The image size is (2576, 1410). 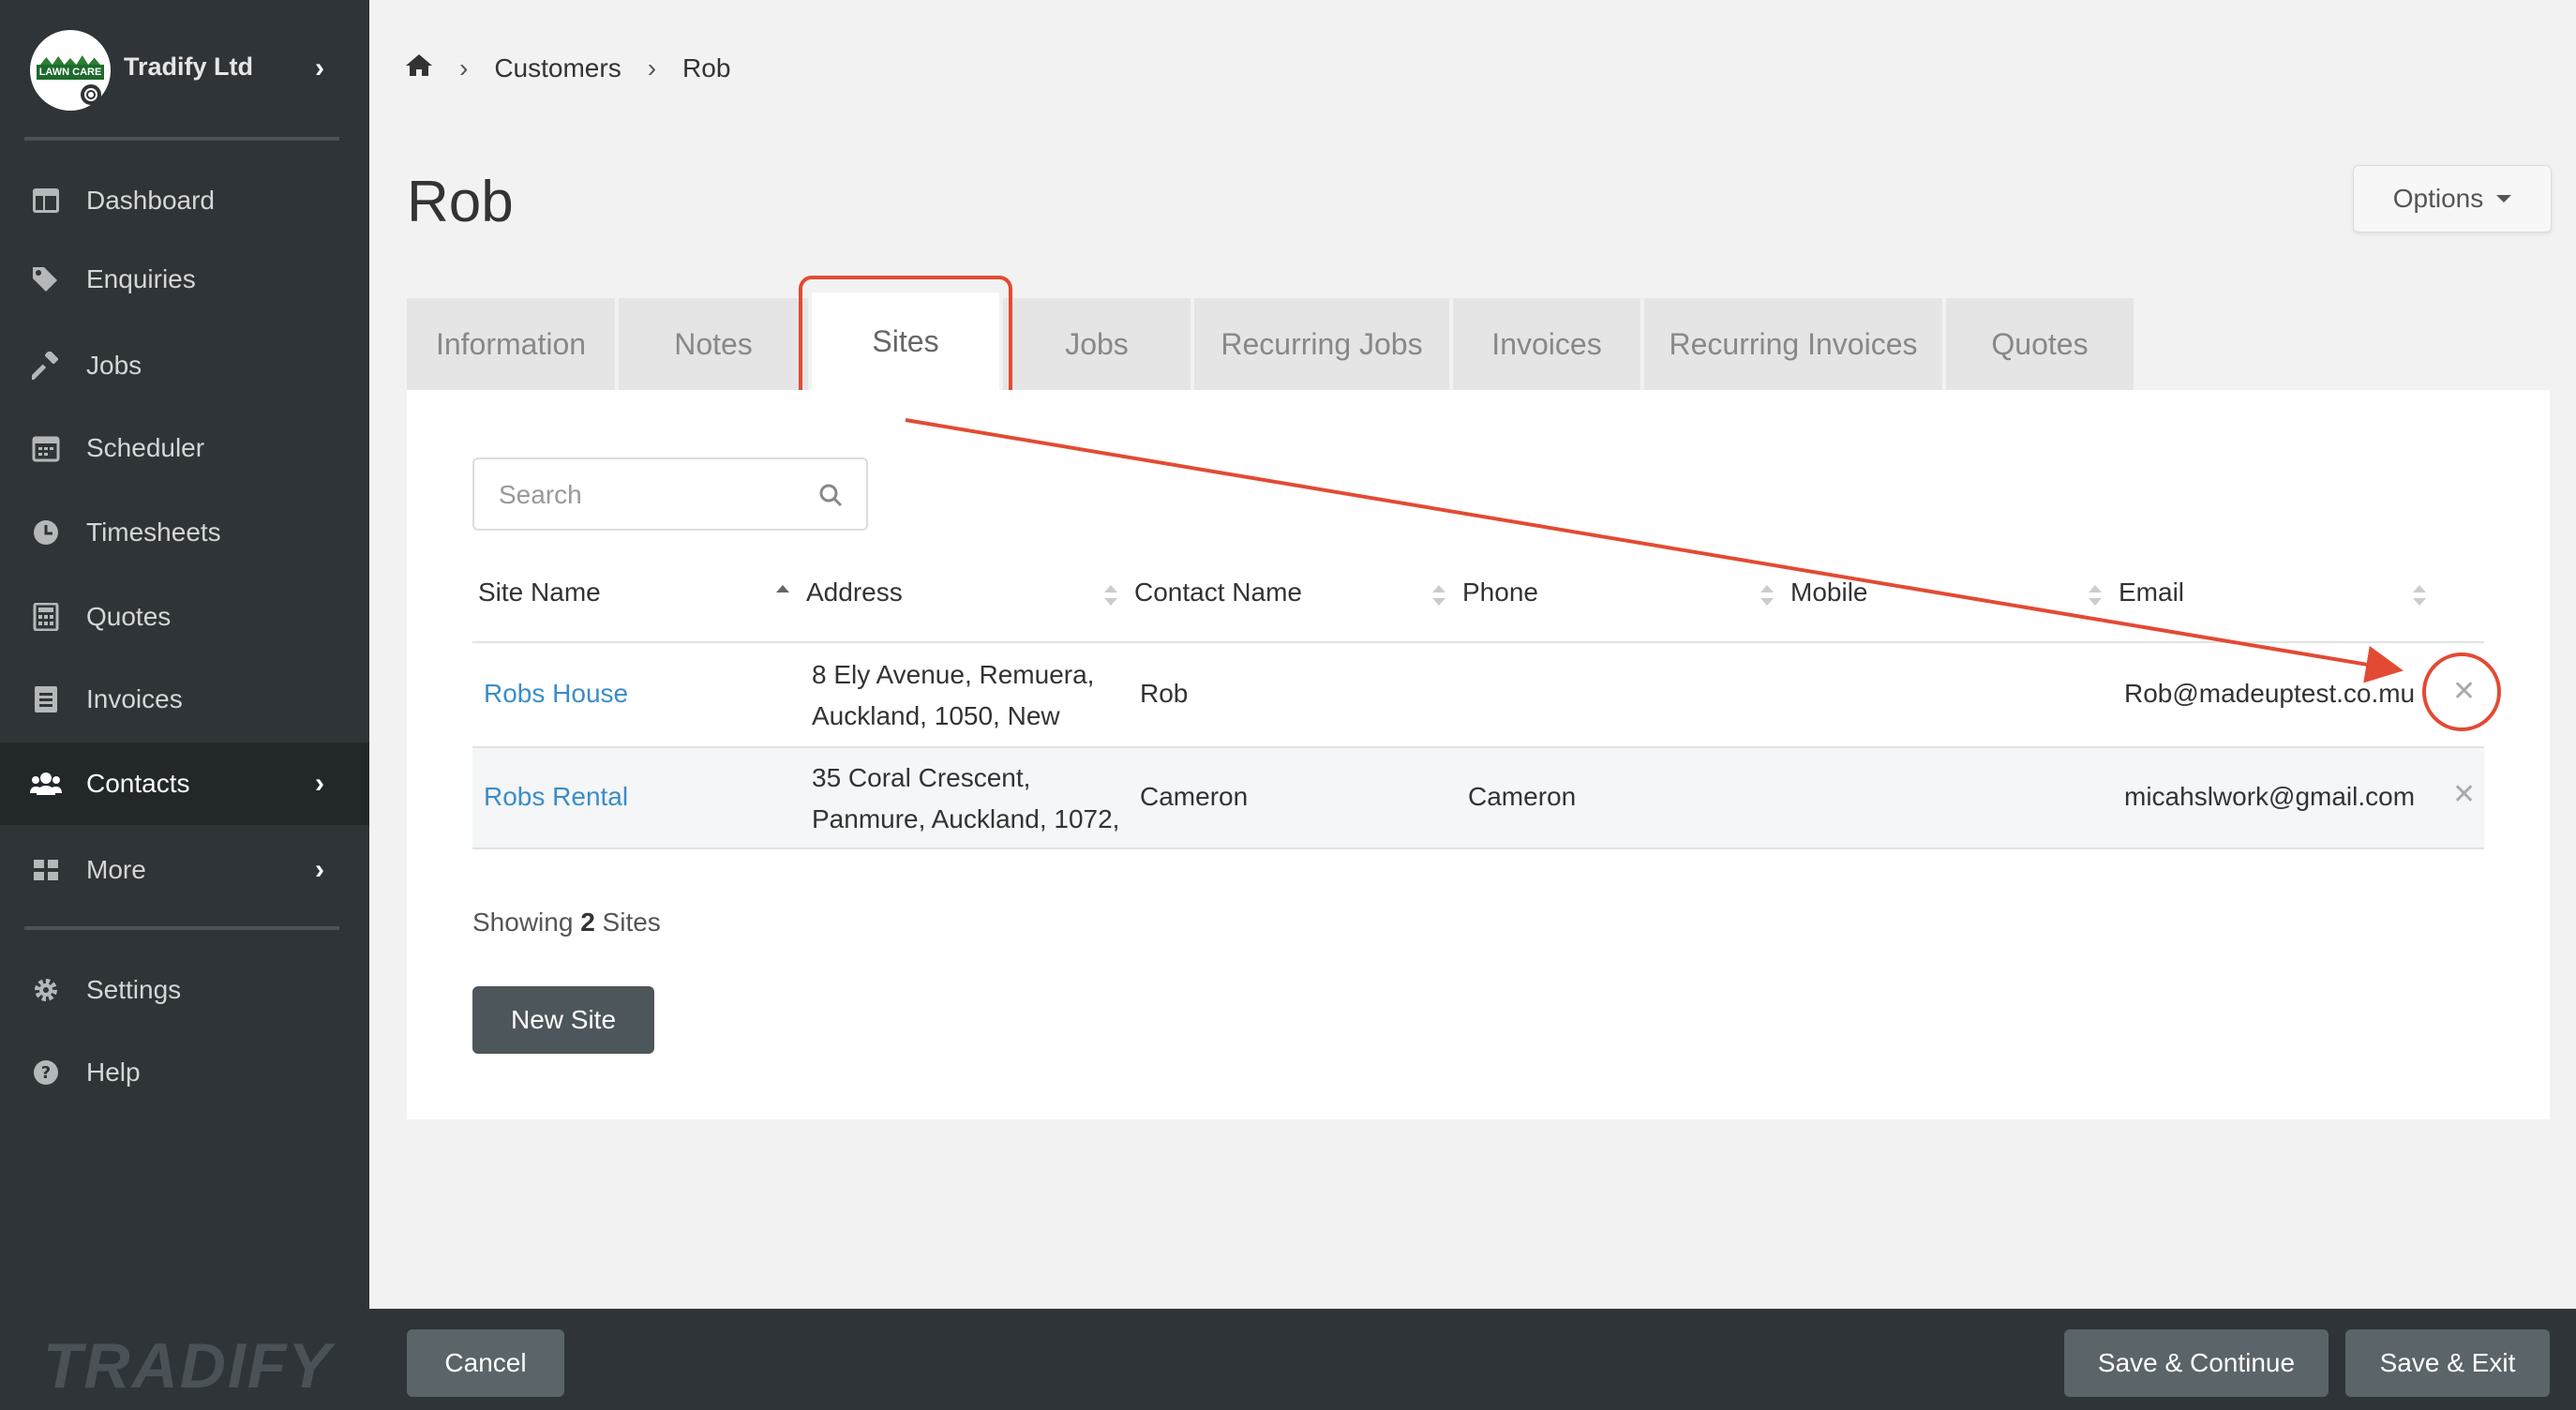 What do you see at coordinates (2448, 1363) in the screenshot?
I see `save-exit-button: Save & Exit` at bounding box center [2448, 1363].